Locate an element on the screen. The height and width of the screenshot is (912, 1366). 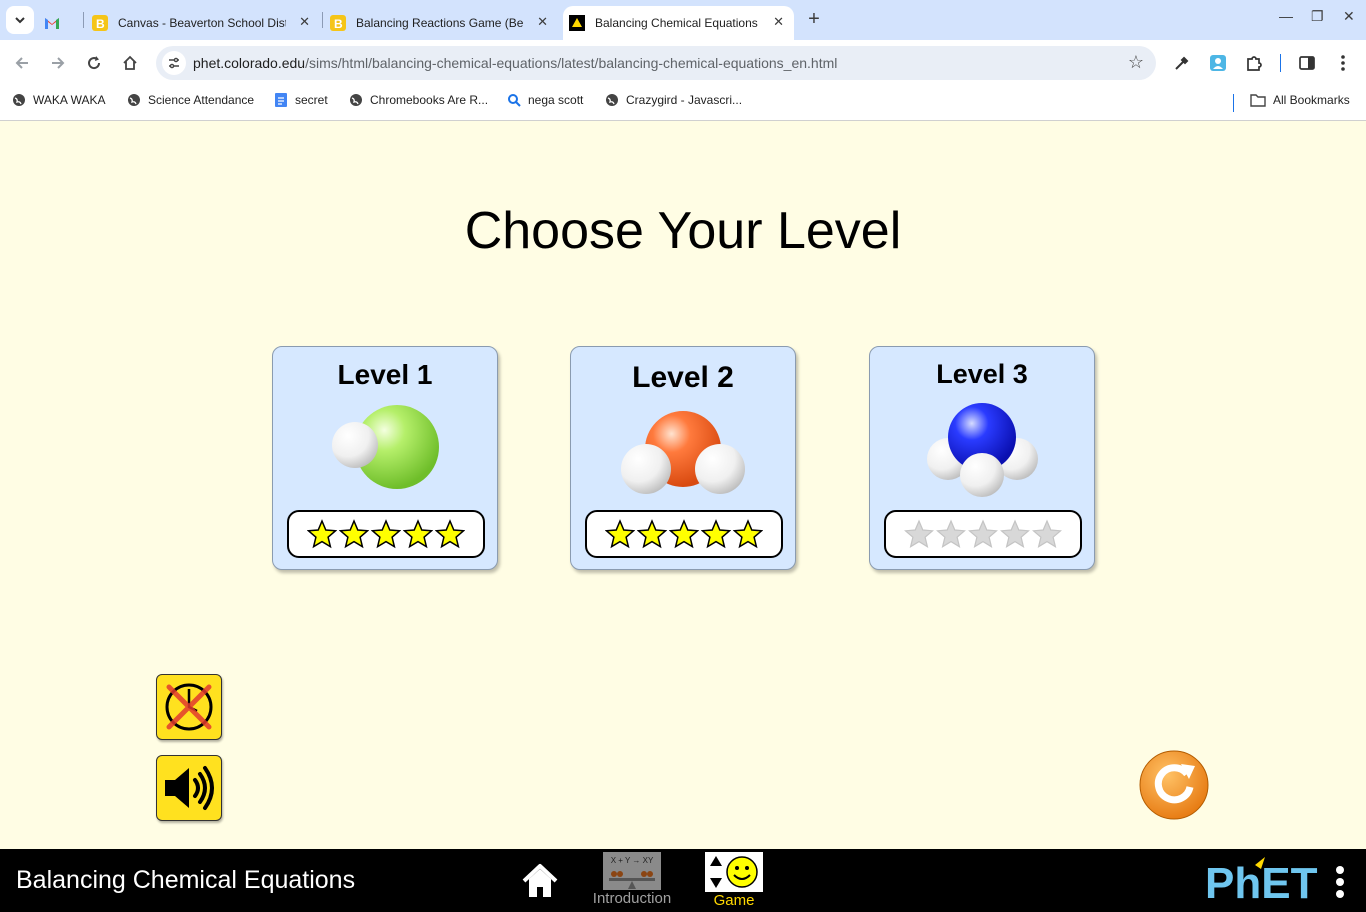
level-2-score-stars is located at coordinates (684, 534).